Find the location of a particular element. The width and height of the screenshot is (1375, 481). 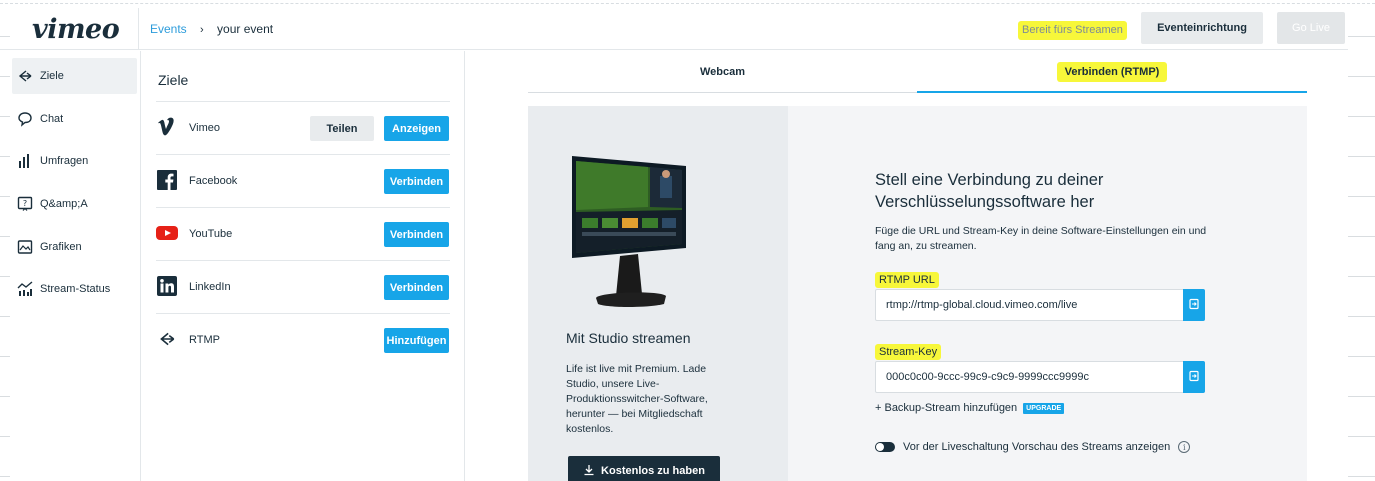

rtmp-add-button: Hinzufügen is located at coordinates (416, 340).